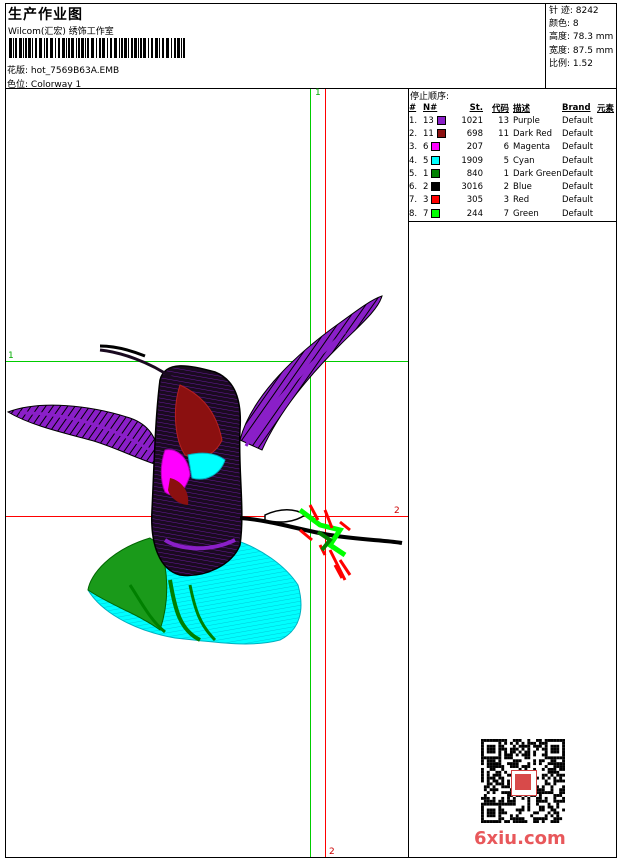  What do you see at coordinates (503, 133) in the screenshot?
I see `row-code: 11` at bounding box center [503, 133].